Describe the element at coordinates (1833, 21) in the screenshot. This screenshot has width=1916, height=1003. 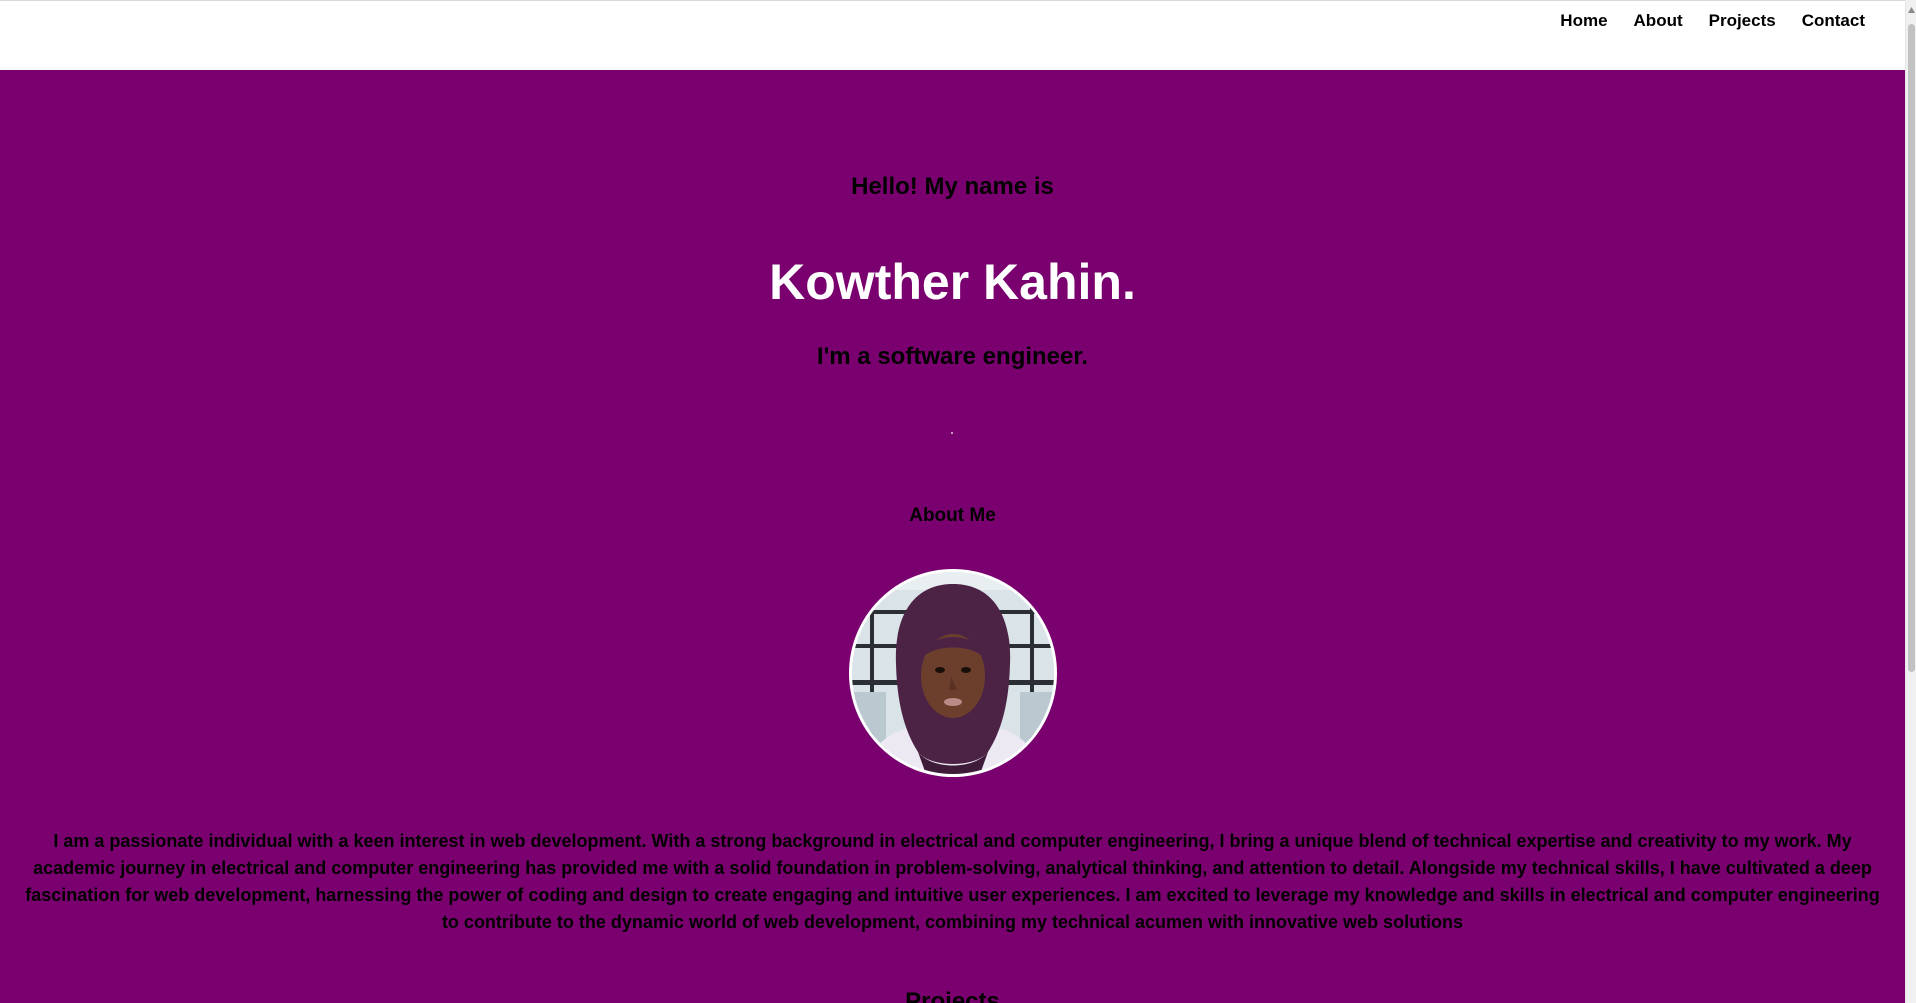
I see `nav-link-contact: Contact` at that location.